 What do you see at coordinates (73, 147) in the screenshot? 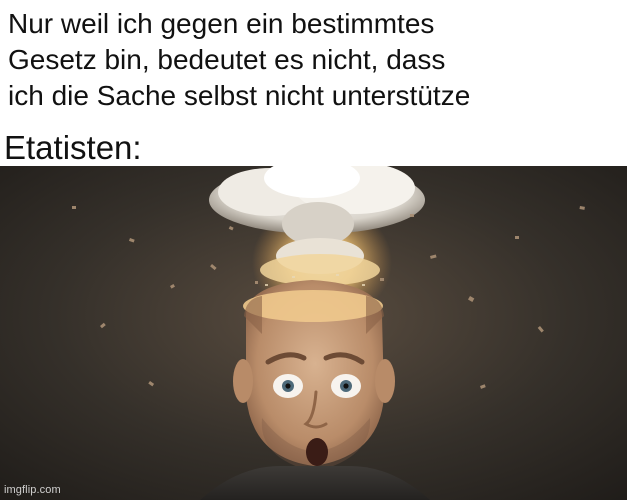
I see `meme-label: Etatisten:` at bounding box center [73, 147].